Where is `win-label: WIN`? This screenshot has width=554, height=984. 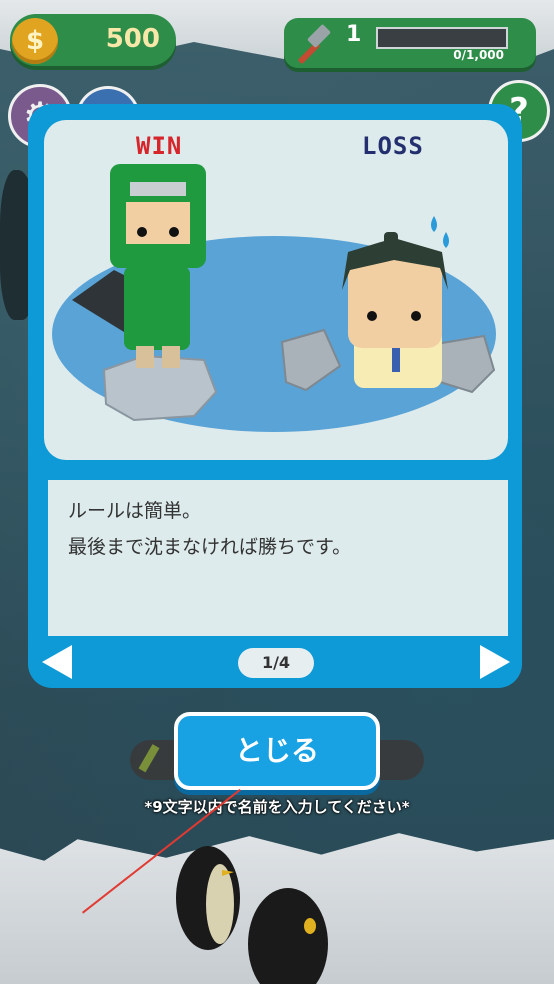
win-label: WIN is located at coordinates (159, 146).